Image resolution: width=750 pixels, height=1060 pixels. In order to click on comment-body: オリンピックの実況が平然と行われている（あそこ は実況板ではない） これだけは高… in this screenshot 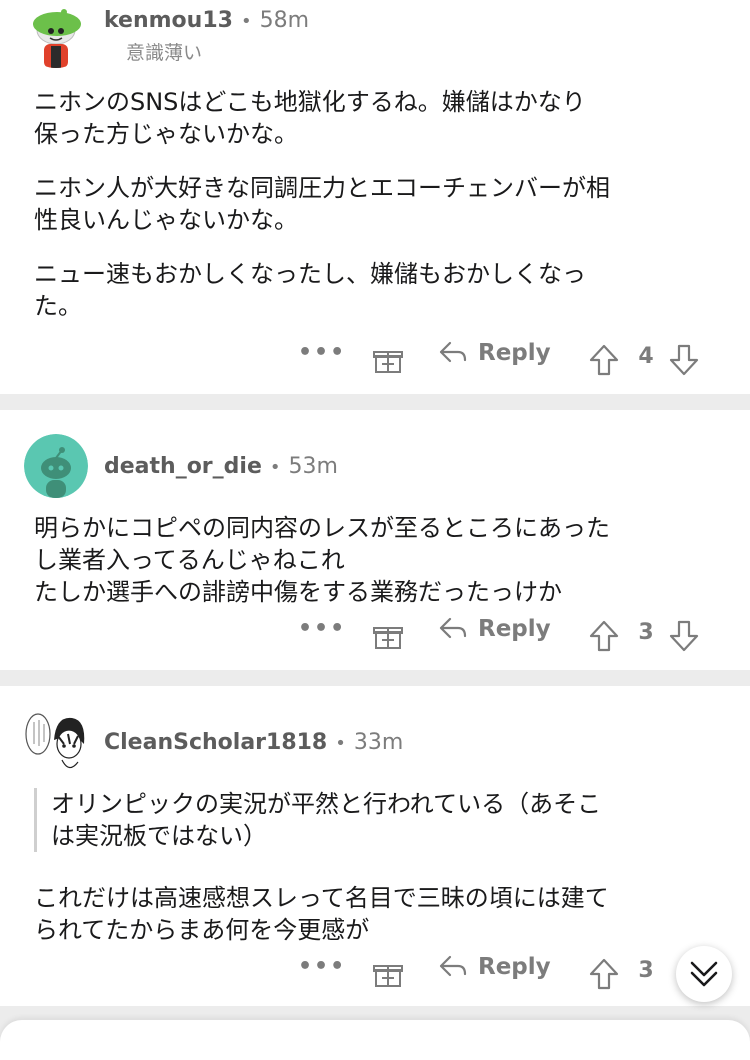, I will do `click(379, 867)`.